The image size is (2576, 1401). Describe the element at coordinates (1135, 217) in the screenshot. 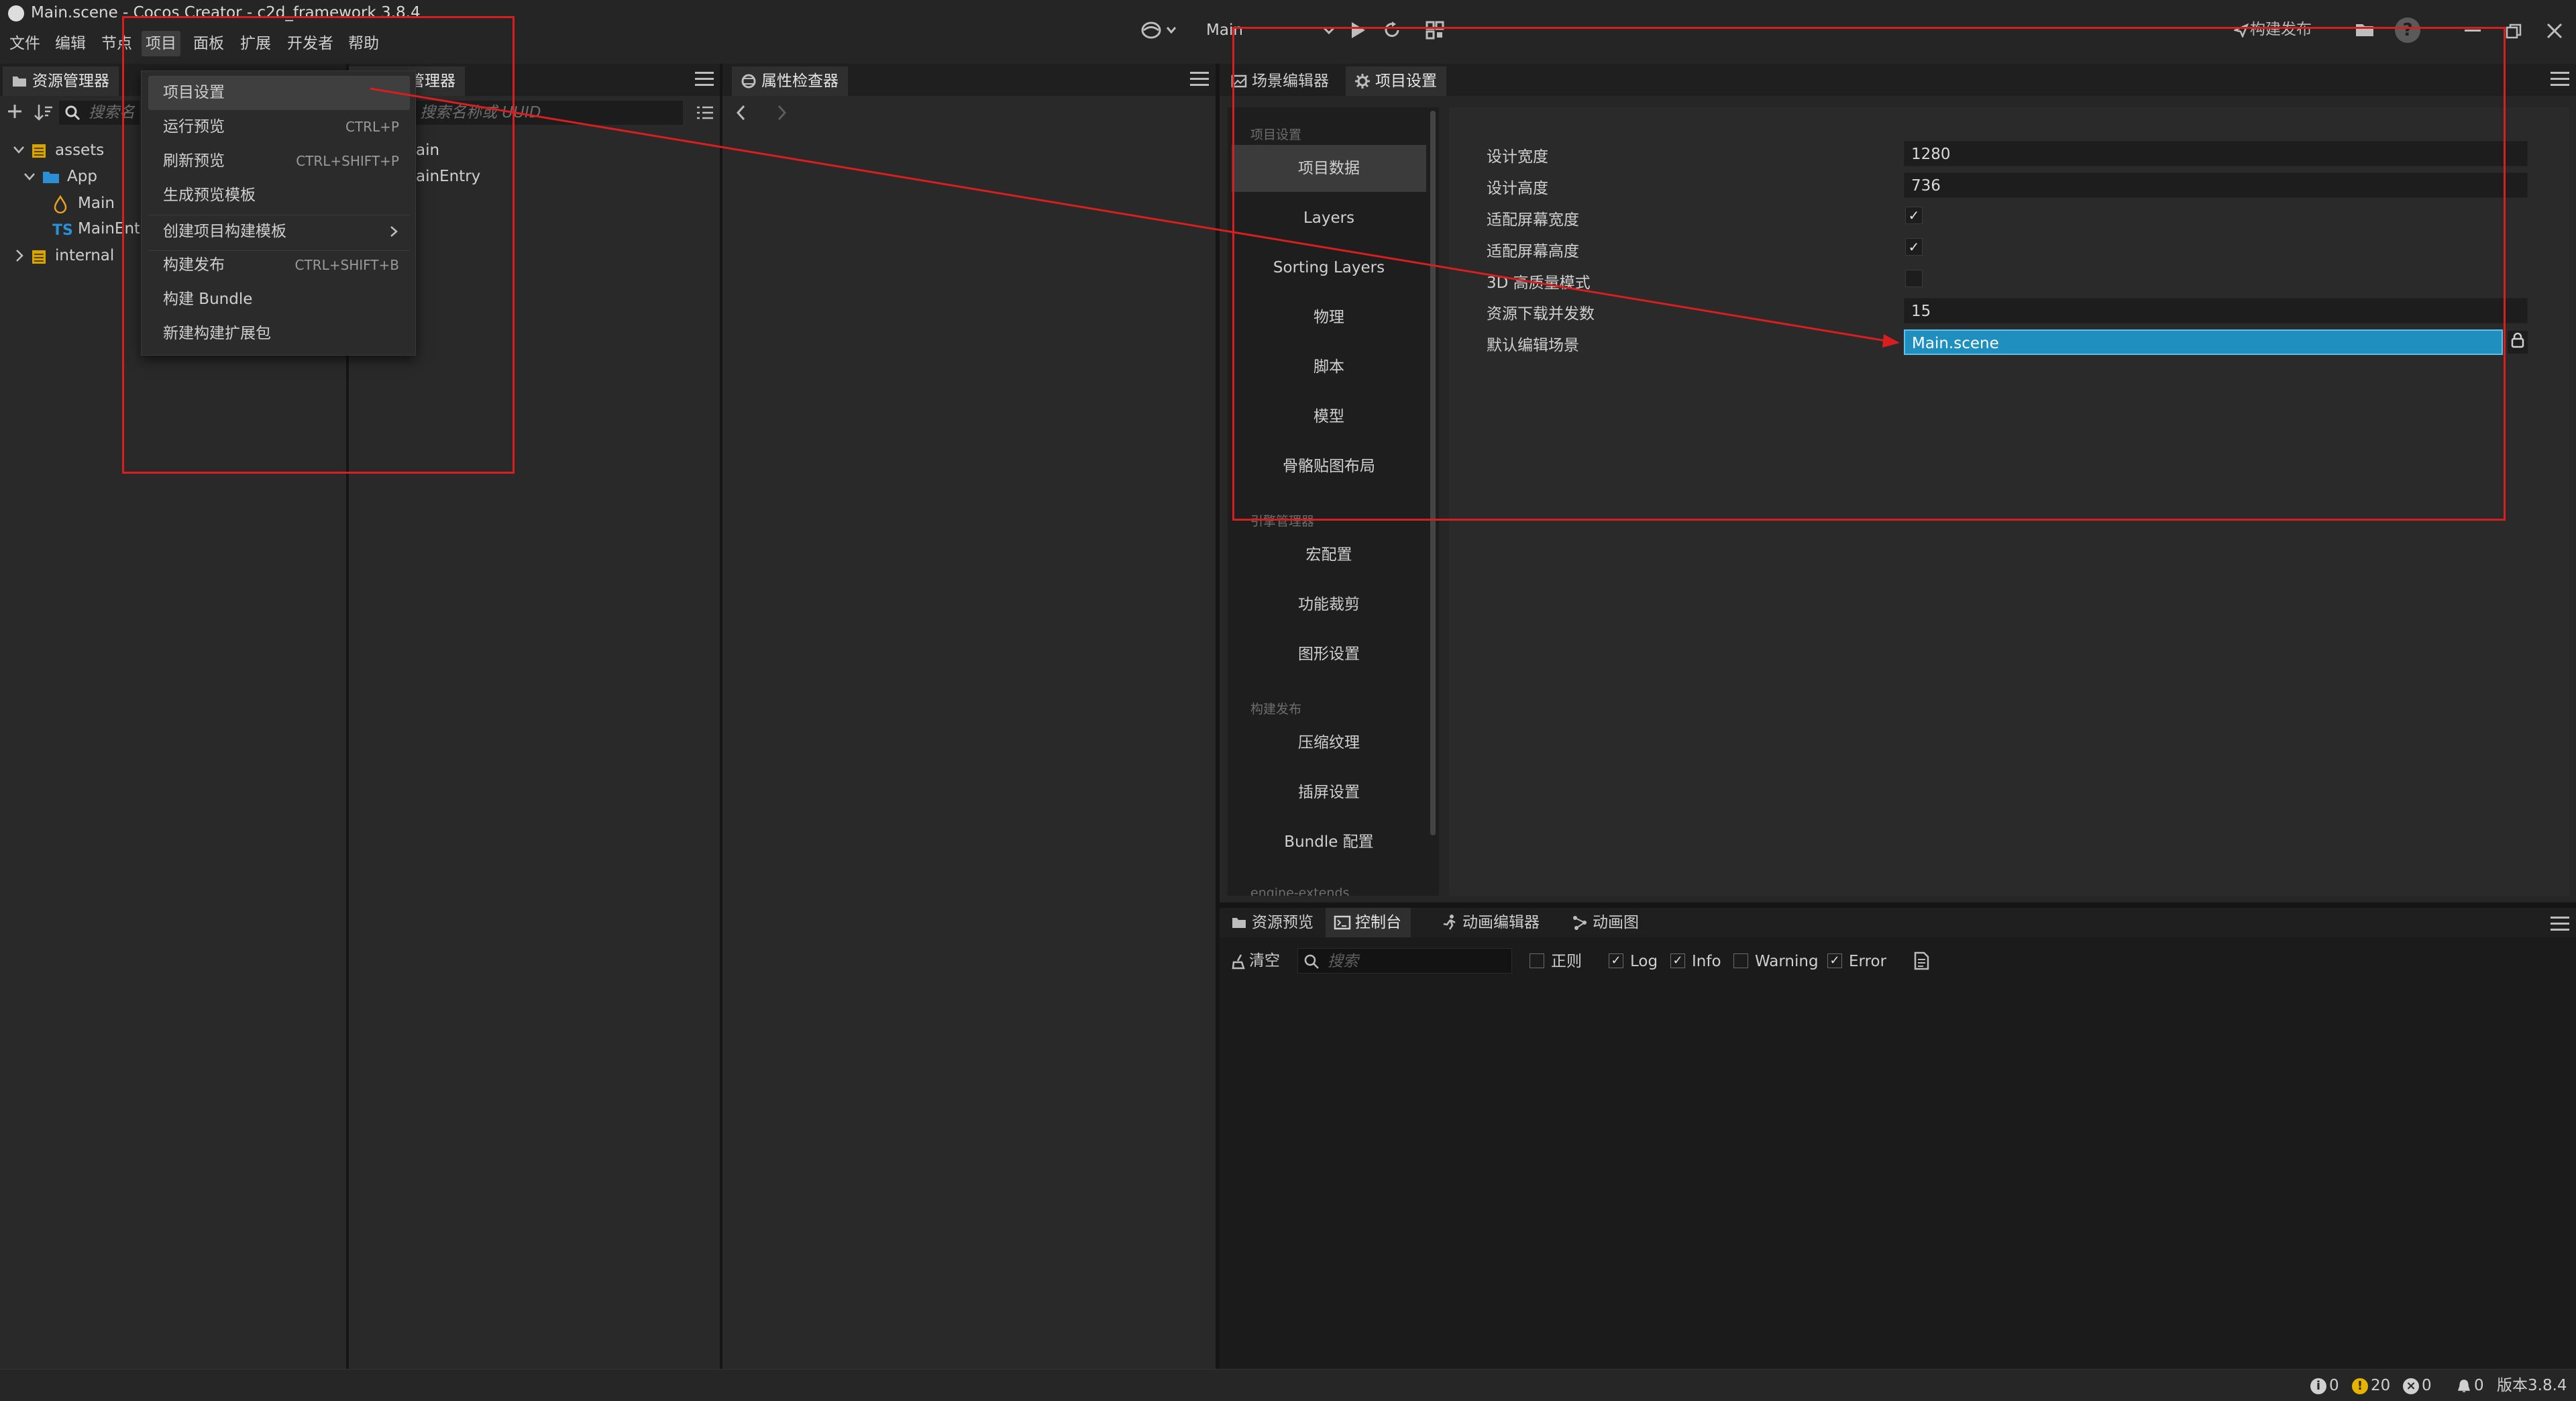

I see `annotation-arrow` at that location.